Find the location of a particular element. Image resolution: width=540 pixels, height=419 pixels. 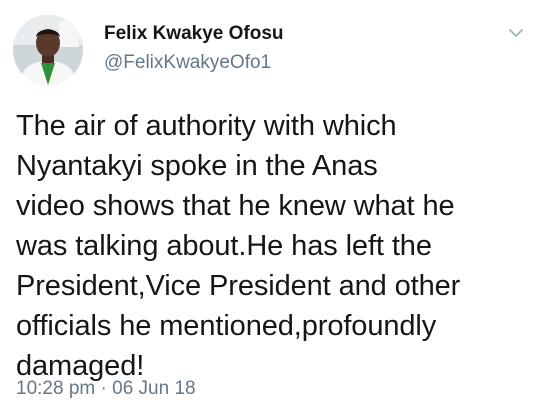

tweet-timestamp: 10:28 pm · 06 Jun 18 is located at coordinates (106, 389).